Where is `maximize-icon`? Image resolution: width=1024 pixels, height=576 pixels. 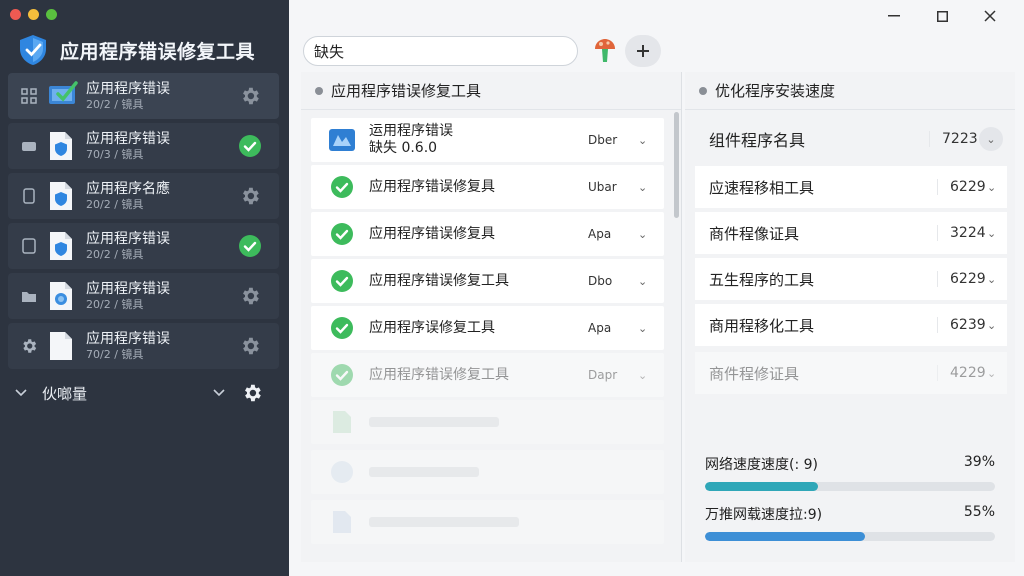
maximize-icon is located at coordinates (942, 16).